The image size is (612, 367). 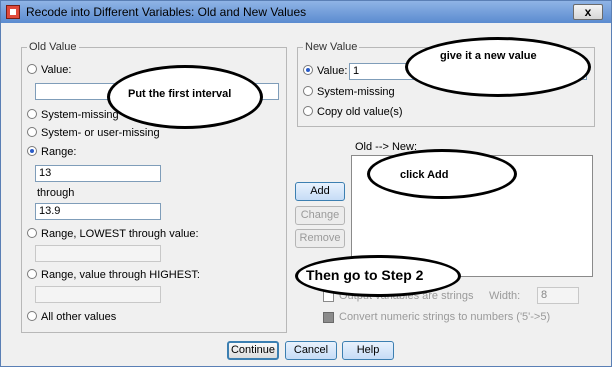 I want to click on old-system-user-missing-radio: System- or user-missing, so click(x=93, y=133).